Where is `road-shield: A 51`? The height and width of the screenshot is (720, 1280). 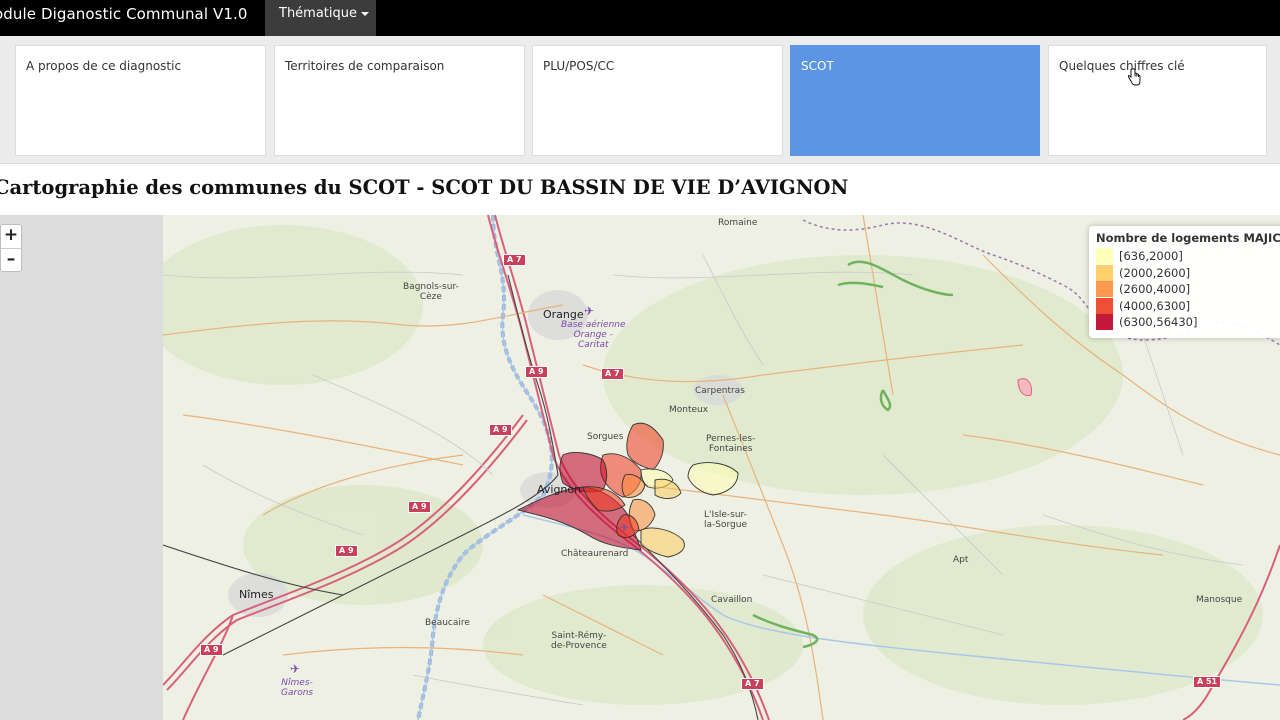
road-shield: A 51 is located at coordinates (1207, 682).